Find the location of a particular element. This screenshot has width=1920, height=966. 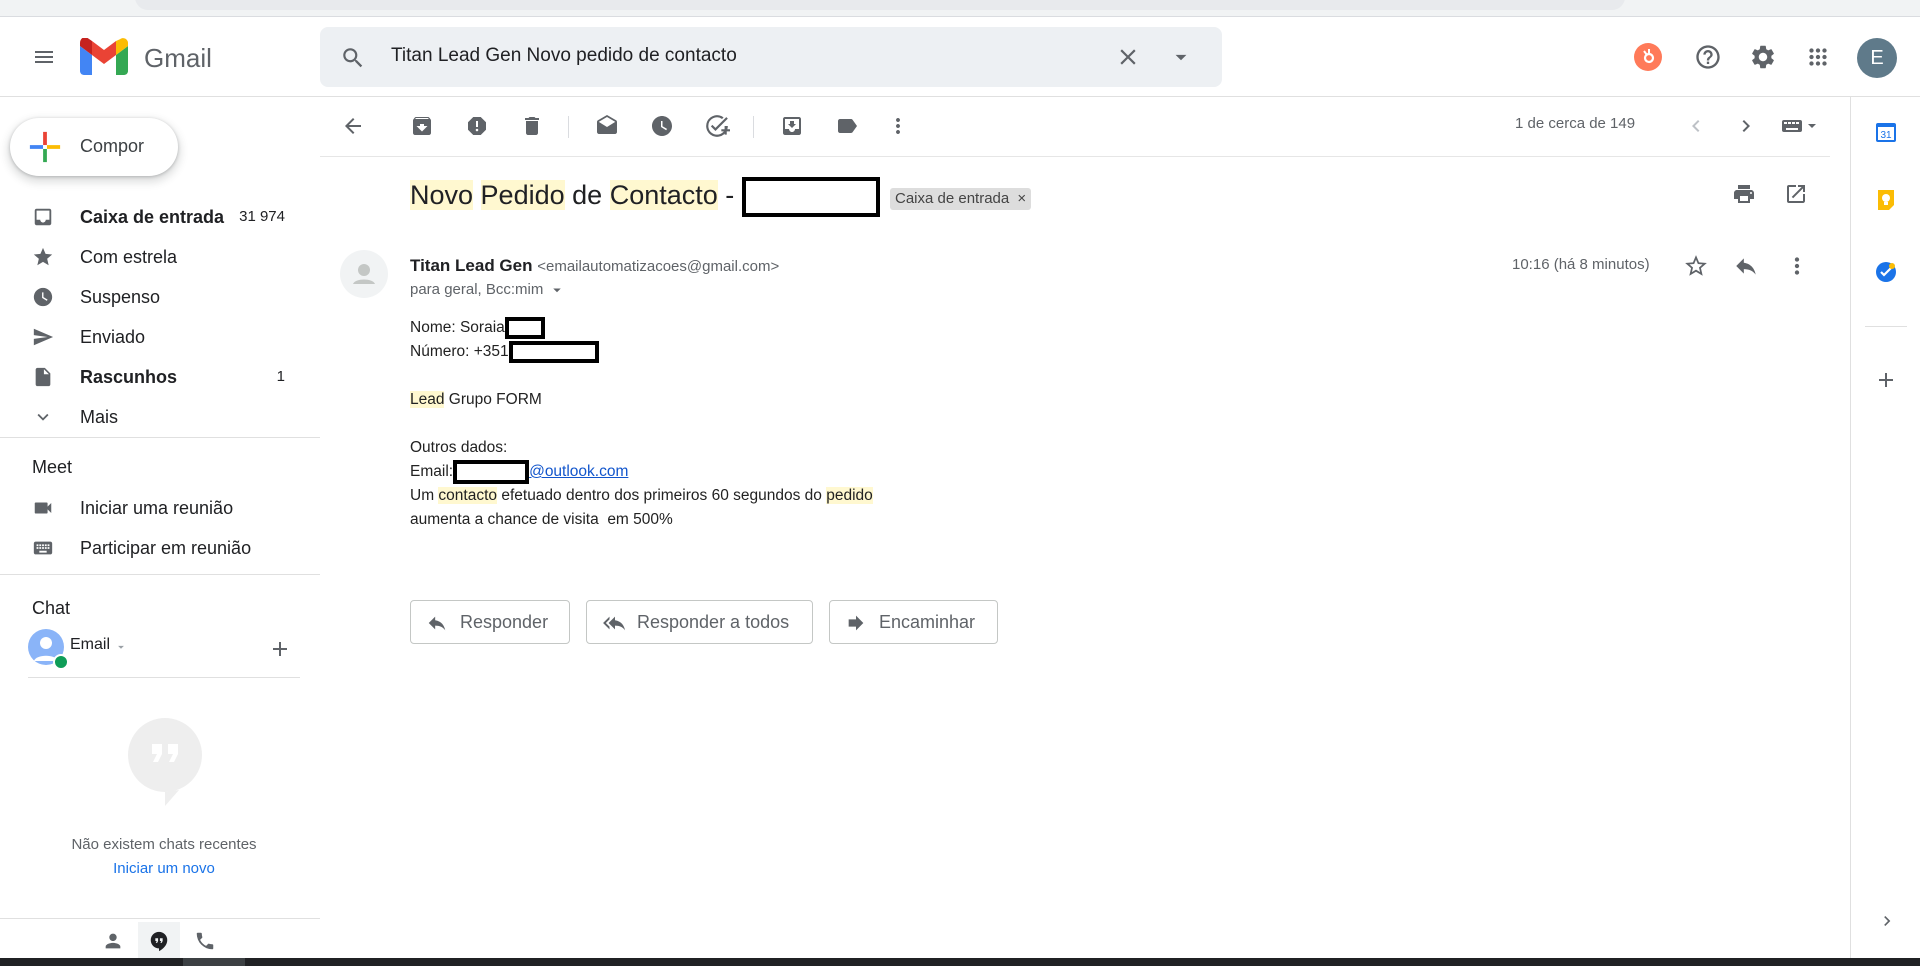

meet-section-title: Meet is located at coordinates (52, 467).